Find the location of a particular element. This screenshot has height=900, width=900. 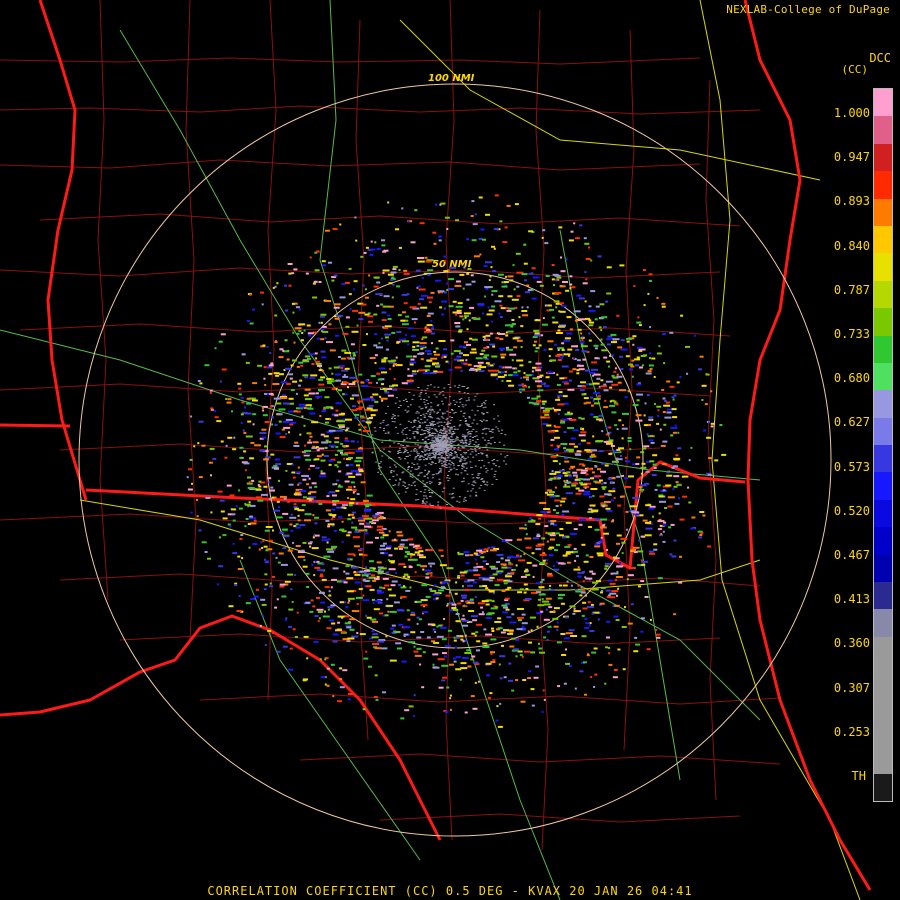

color-scale-label: 0.893 is located at coordinates (851, 201).